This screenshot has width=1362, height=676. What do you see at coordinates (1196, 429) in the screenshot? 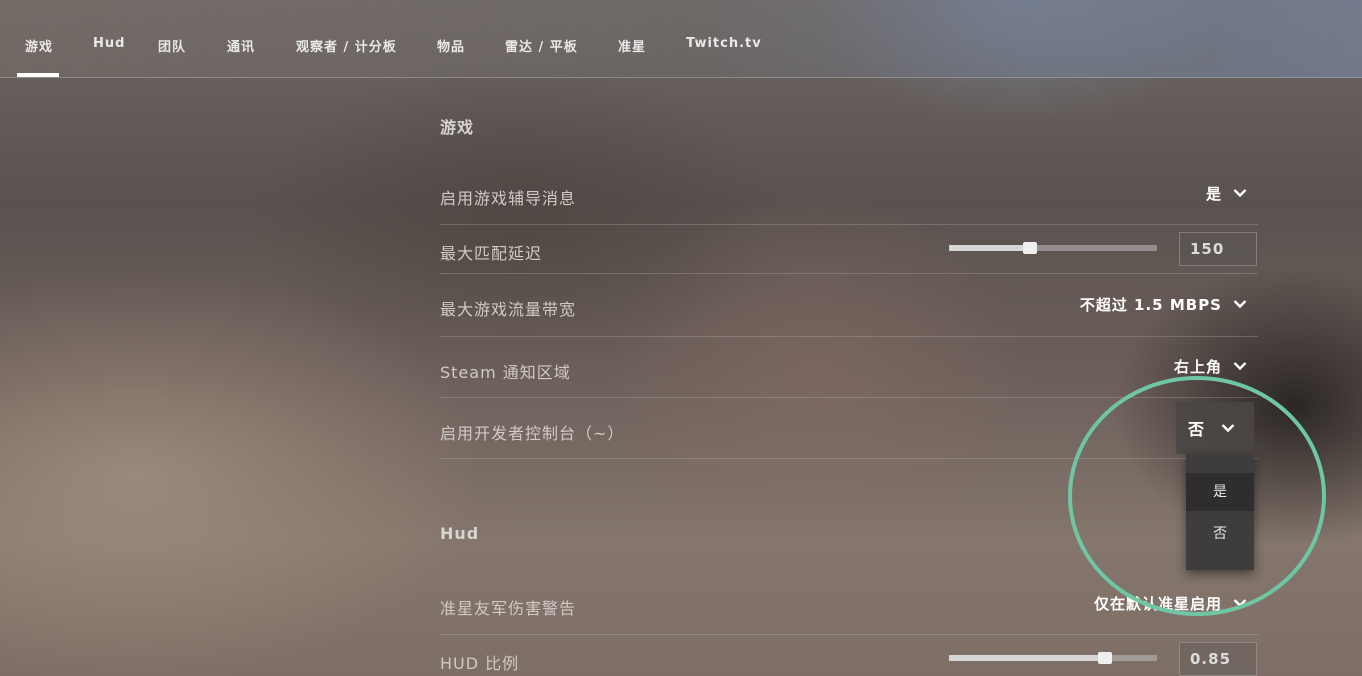
I see `dropdown-value: 否` at bounding box center [1196, 429].